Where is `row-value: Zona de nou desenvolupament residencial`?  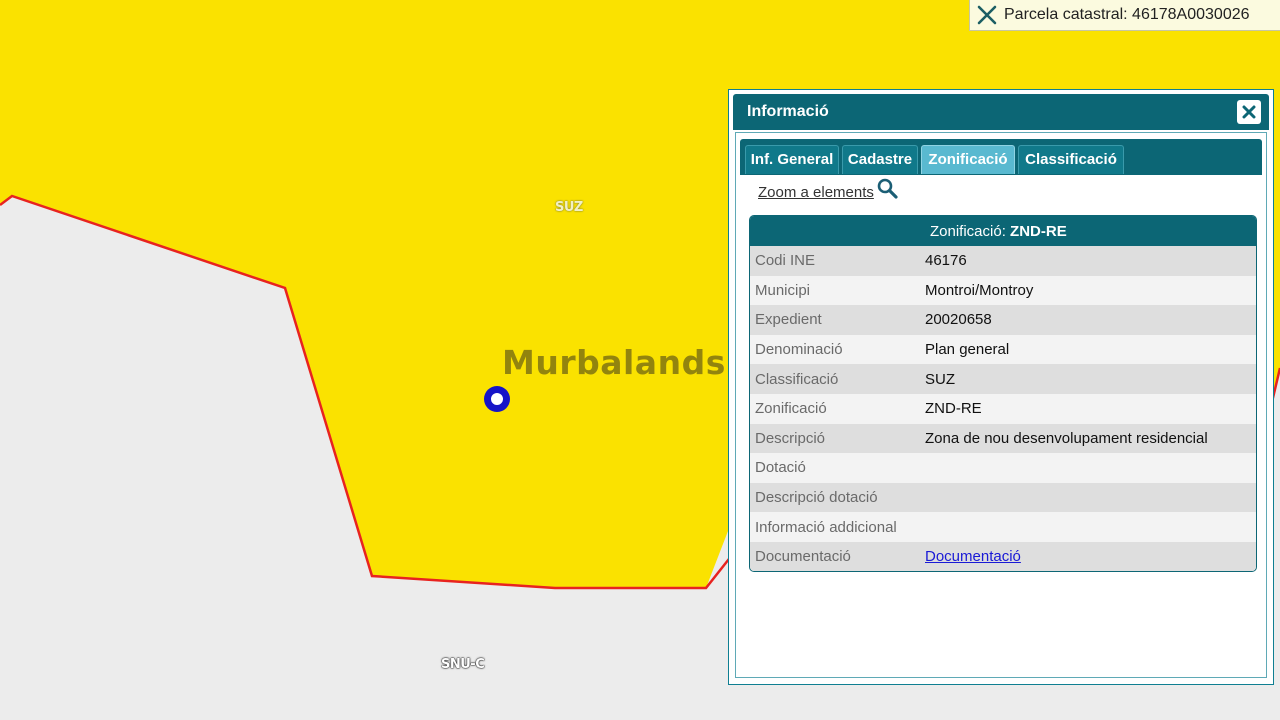
row-value: Zona de nou desenvolupament residencial is located at coordinates (1066, 438).